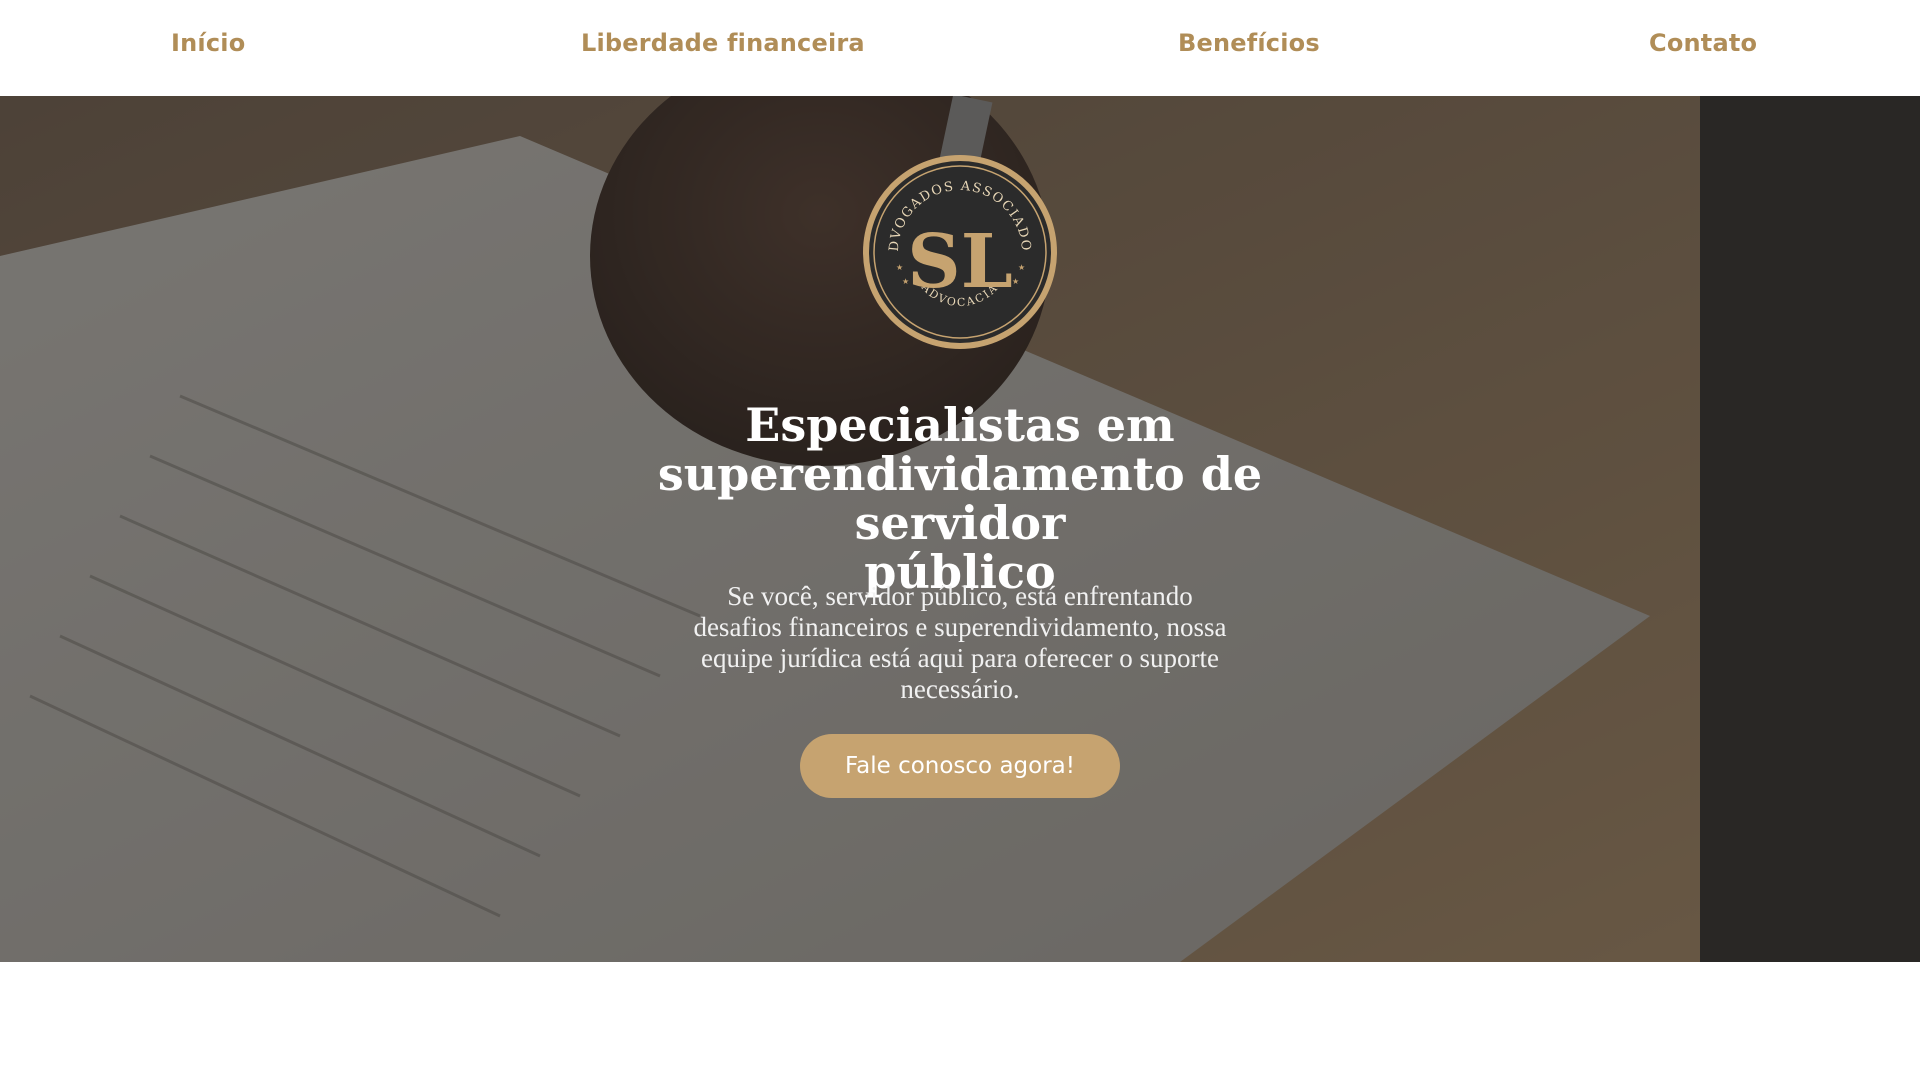 The image size is (1920, 1080). Describe the element at coordinates (208, 43) in the screenshot. I see `nav-link-inicio: Início` at that location.